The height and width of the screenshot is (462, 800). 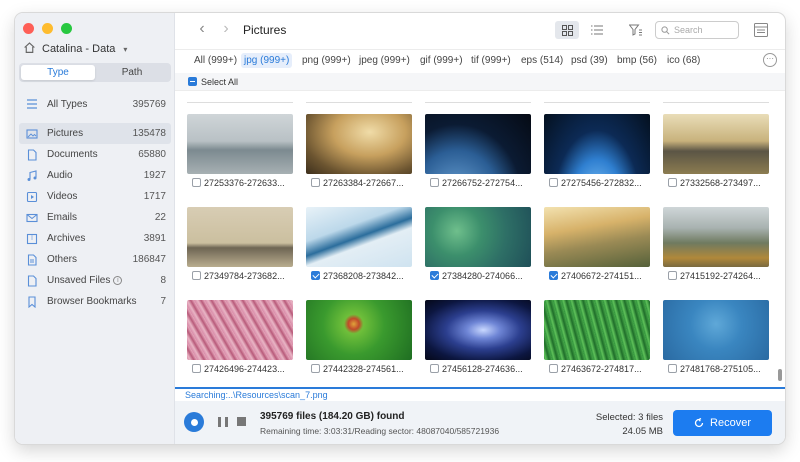 What do you see at coordinates (95, 133) in the screenshot?
I see `sidebar-item-pictures: Pictures 135478` at bounding box center [95, 133].